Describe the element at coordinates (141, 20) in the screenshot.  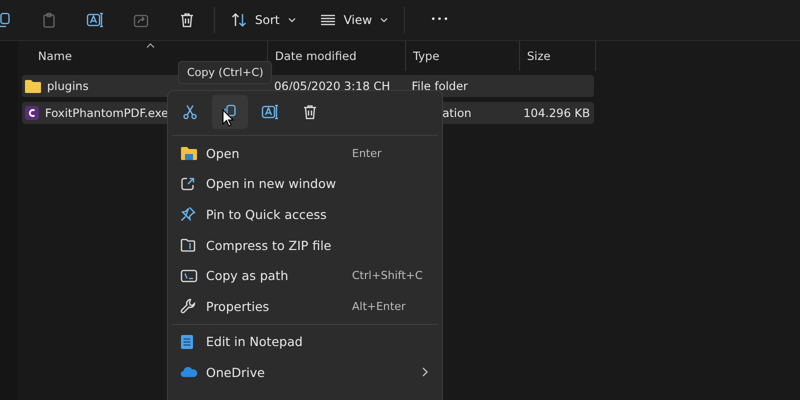
I see `share-icon` at that location.